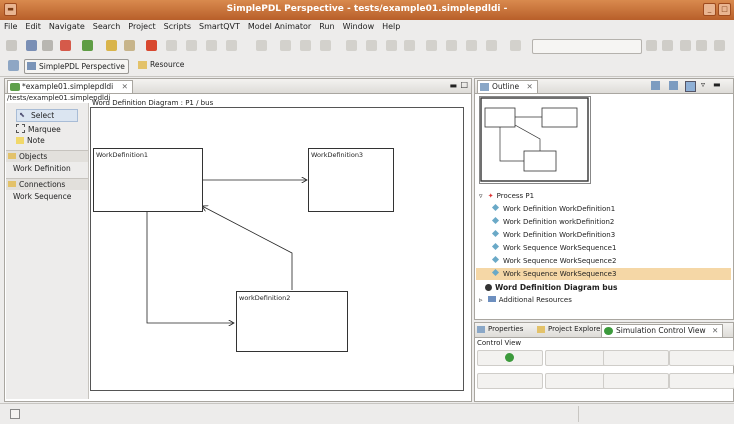  I want to click on maximize-pane-icon: □, so click(464, 84).